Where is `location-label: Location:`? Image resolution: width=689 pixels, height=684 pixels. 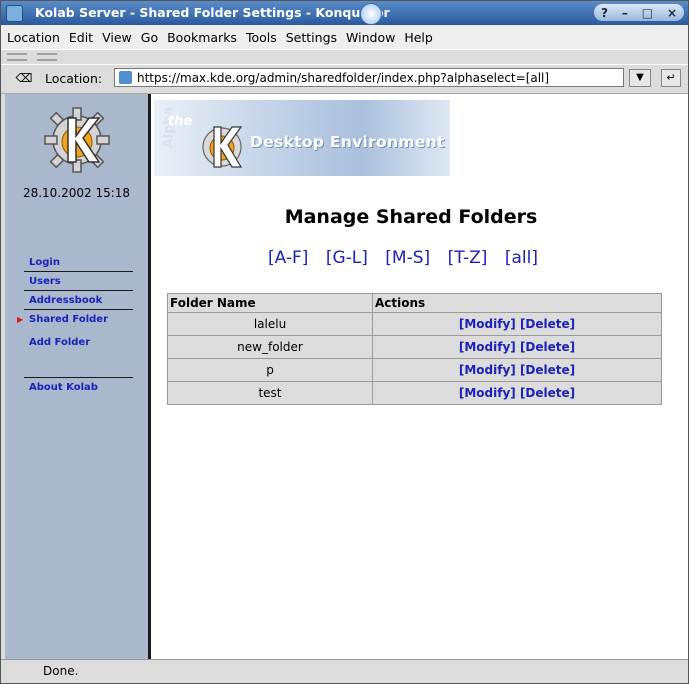 location-label: Location: is located at coordinates (74, 78).